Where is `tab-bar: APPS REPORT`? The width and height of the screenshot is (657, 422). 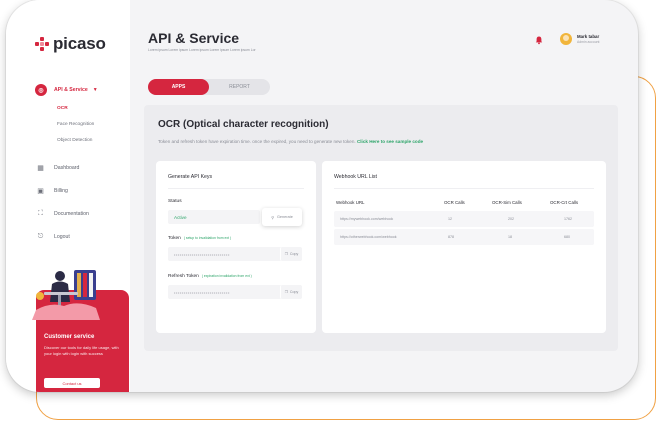
tab-bar: APPS REPORT is located at coordinates (209, 87).